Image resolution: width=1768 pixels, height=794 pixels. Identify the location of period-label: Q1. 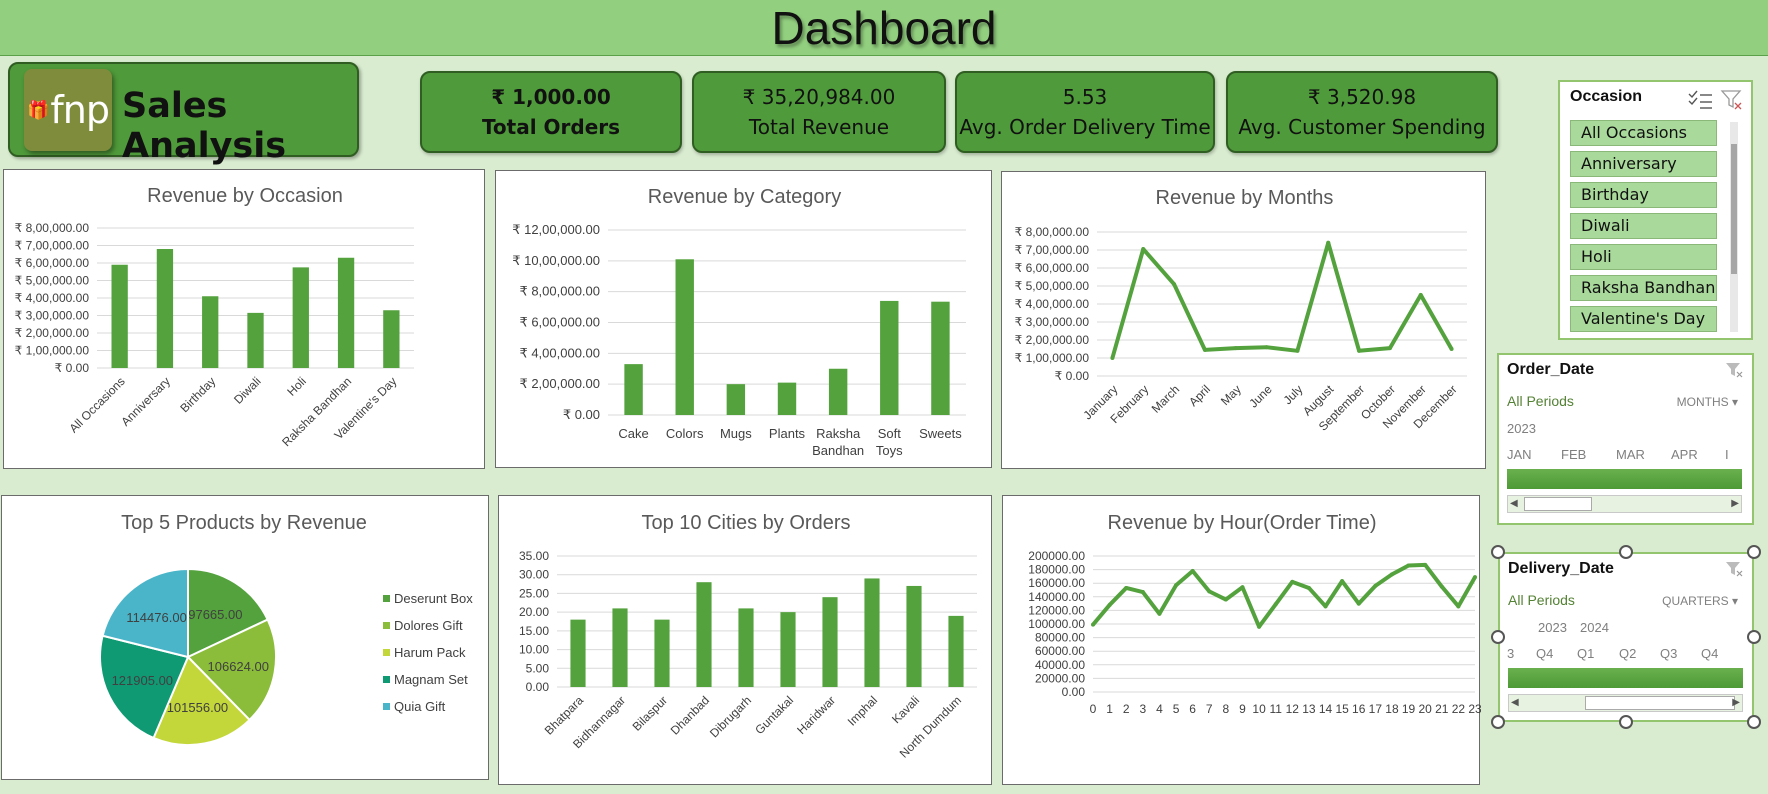
(1585, 653).